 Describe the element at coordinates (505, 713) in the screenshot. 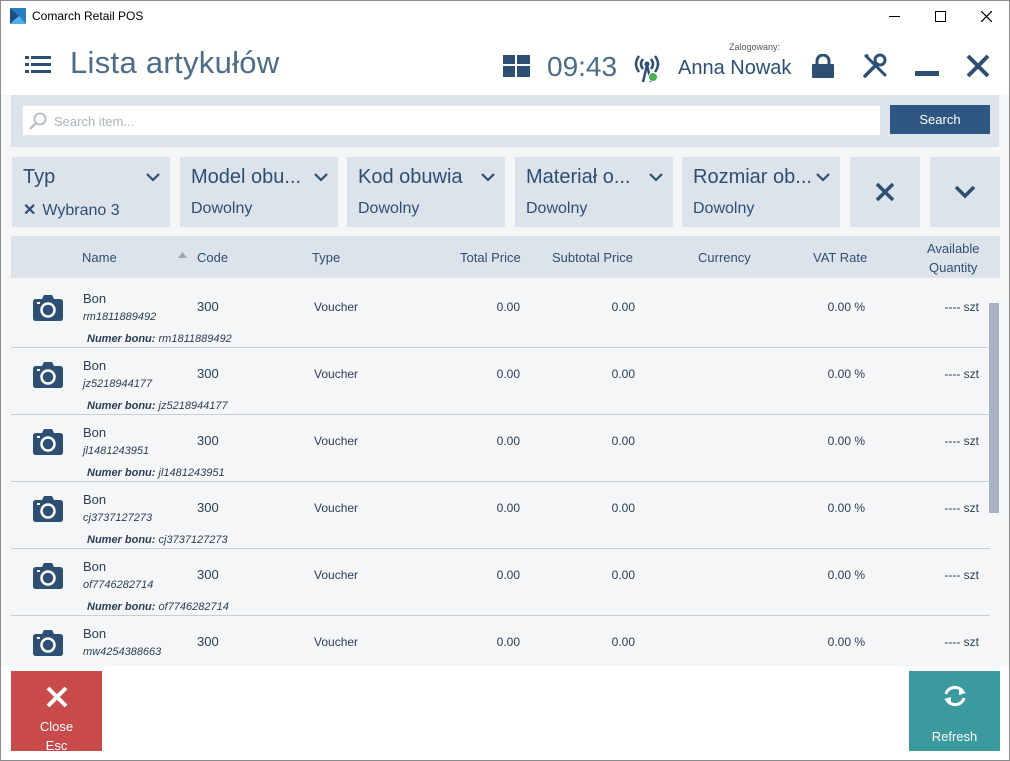

I see `footer-bar: Close Esc Refresh` at that location.